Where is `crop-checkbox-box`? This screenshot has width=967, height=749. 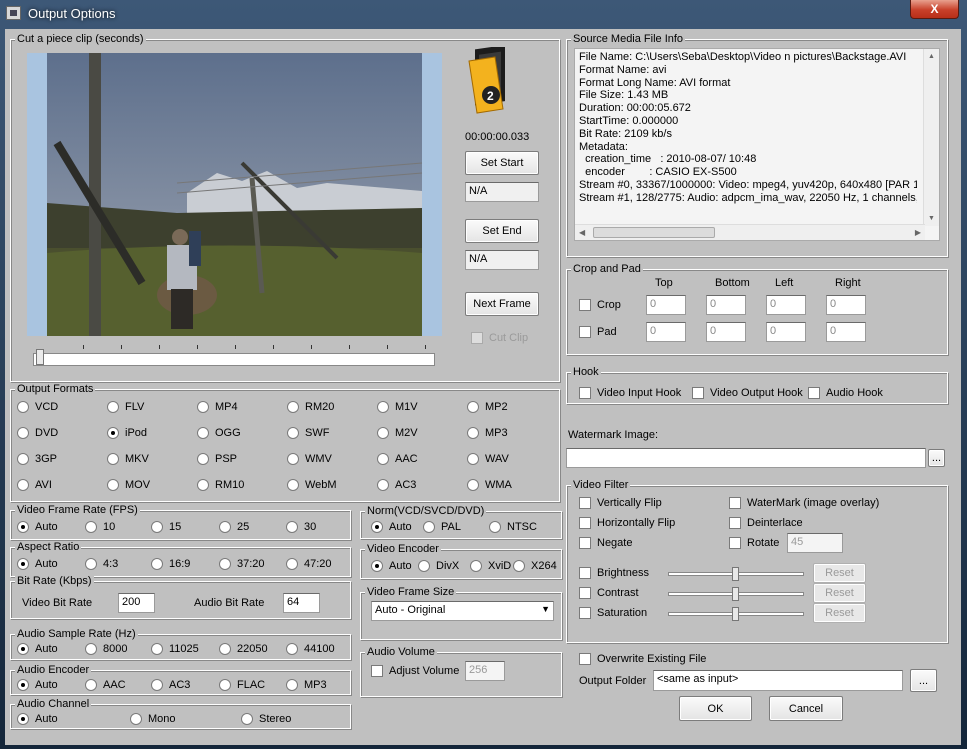 crop-checkbox-box is located at coordinates (585, 305).